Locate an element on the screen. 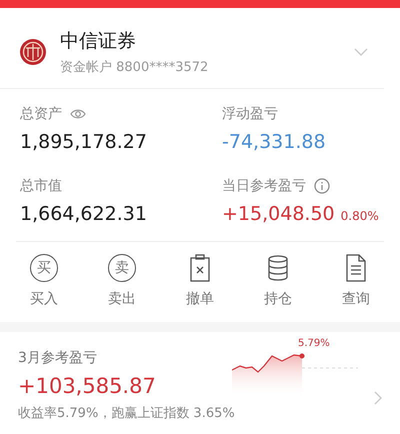 The width and height of the screenshot is (400, 434). stat-label: 总资产 is located at coordinates (41, 114).